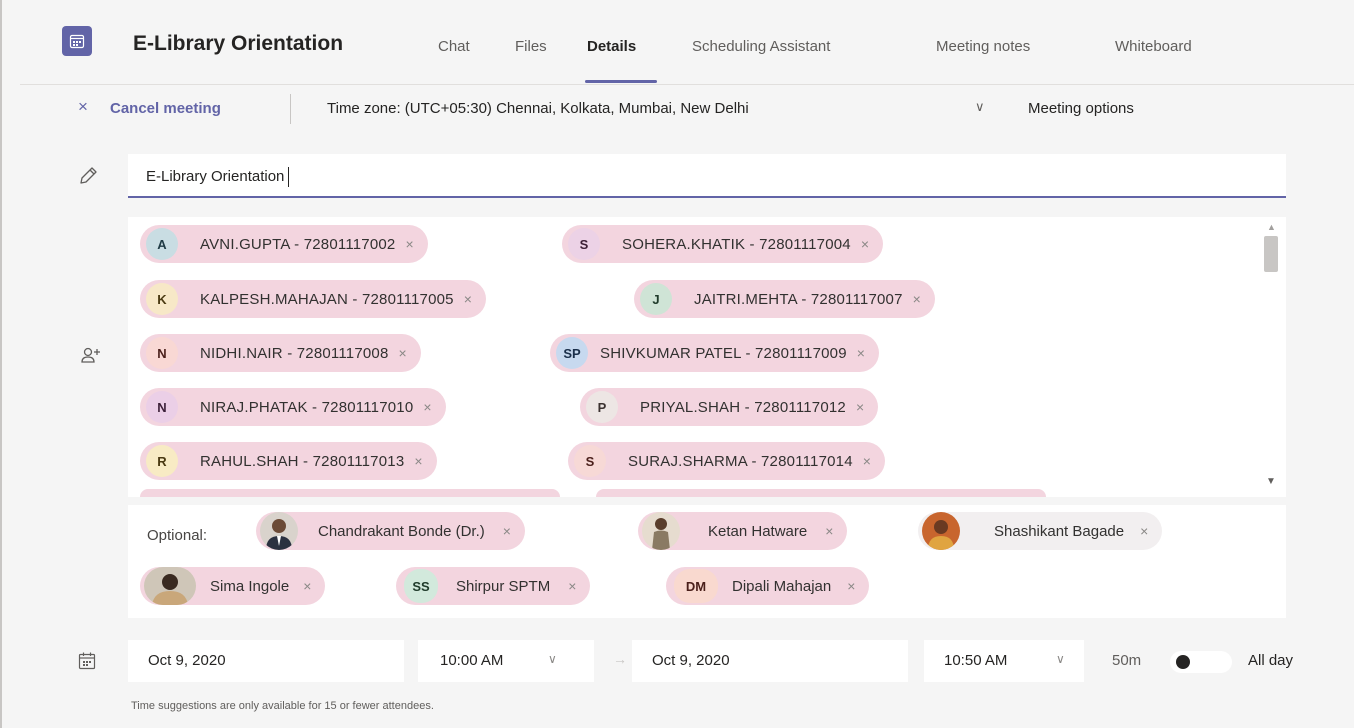  Describe the element at coordinates (687, 84) in the screenshot. I see `header-divider` at that location.